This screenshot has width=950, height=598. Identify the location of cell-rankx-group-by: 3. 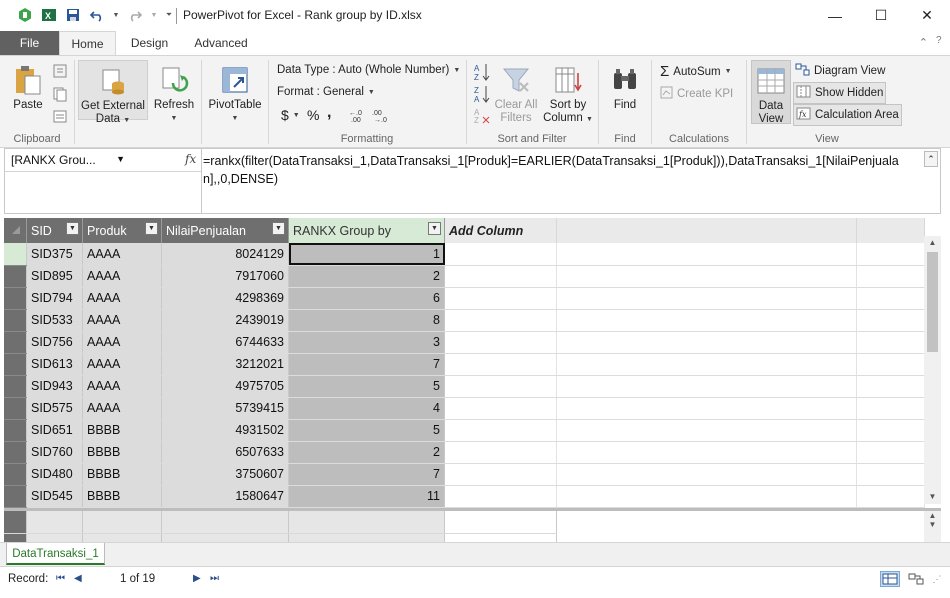
(366, 342).